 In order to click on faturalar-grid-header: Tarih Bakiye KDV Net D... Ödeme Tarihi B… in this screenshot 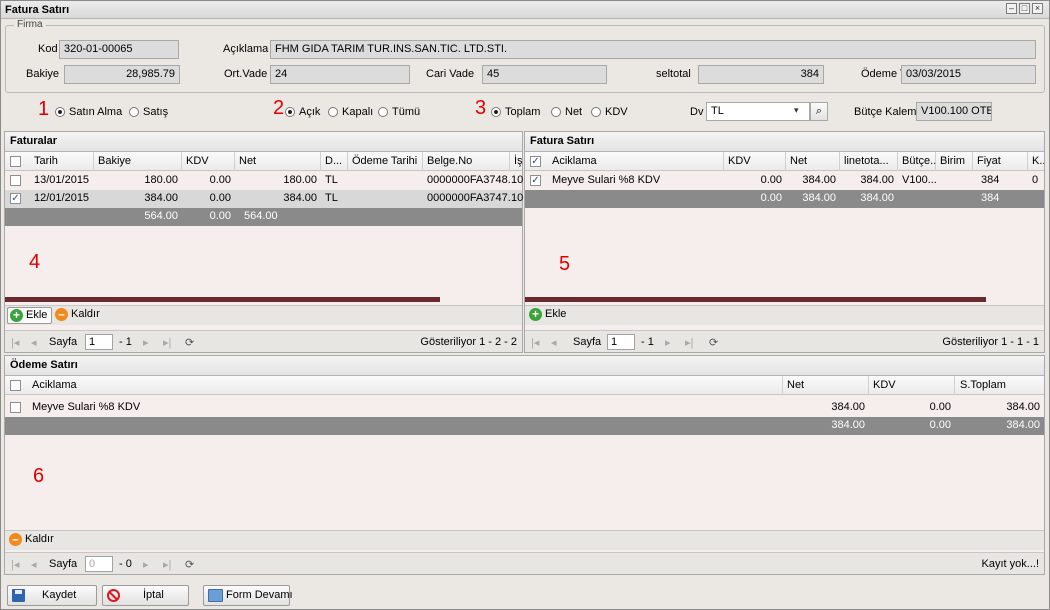, I will do `click(264, 161)`.